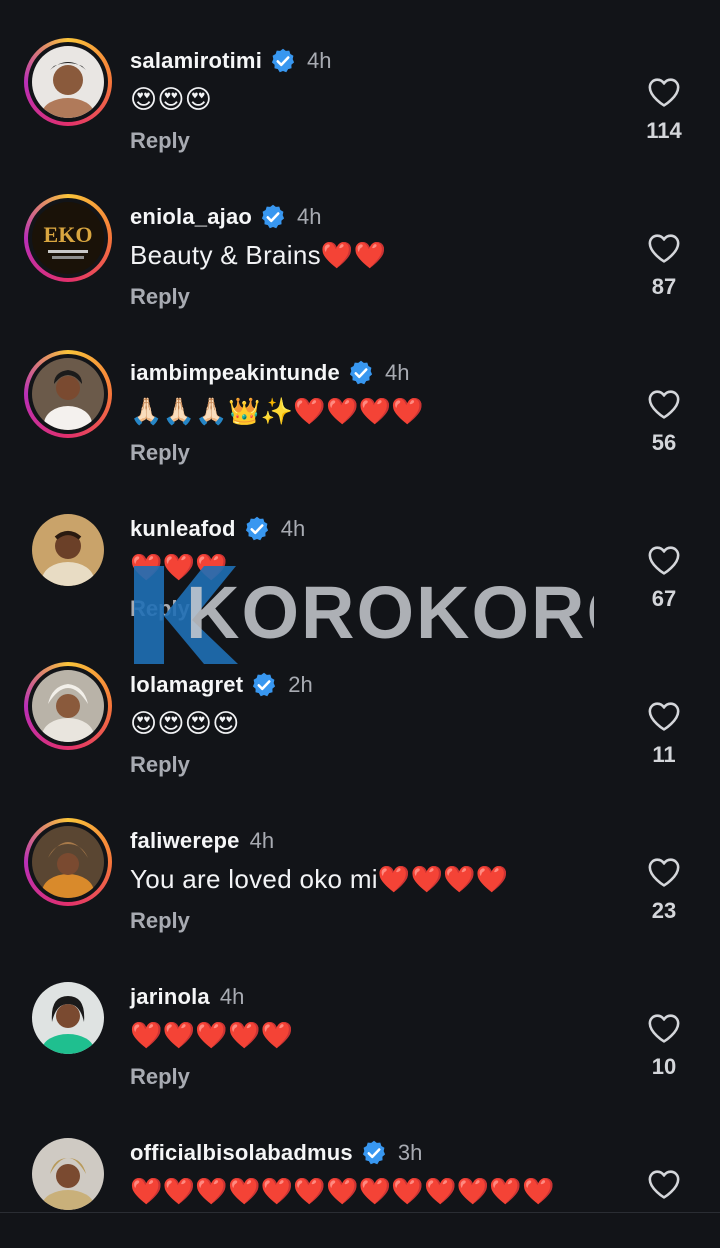  What do you see at coordinates (342, 1191) in the screenshot?
I see `comment-text: ❤️❤️❤️❤️❤️❤️❤️❤️❤️❤️❤️❤️❤️` at bounding box center [342, 1191].